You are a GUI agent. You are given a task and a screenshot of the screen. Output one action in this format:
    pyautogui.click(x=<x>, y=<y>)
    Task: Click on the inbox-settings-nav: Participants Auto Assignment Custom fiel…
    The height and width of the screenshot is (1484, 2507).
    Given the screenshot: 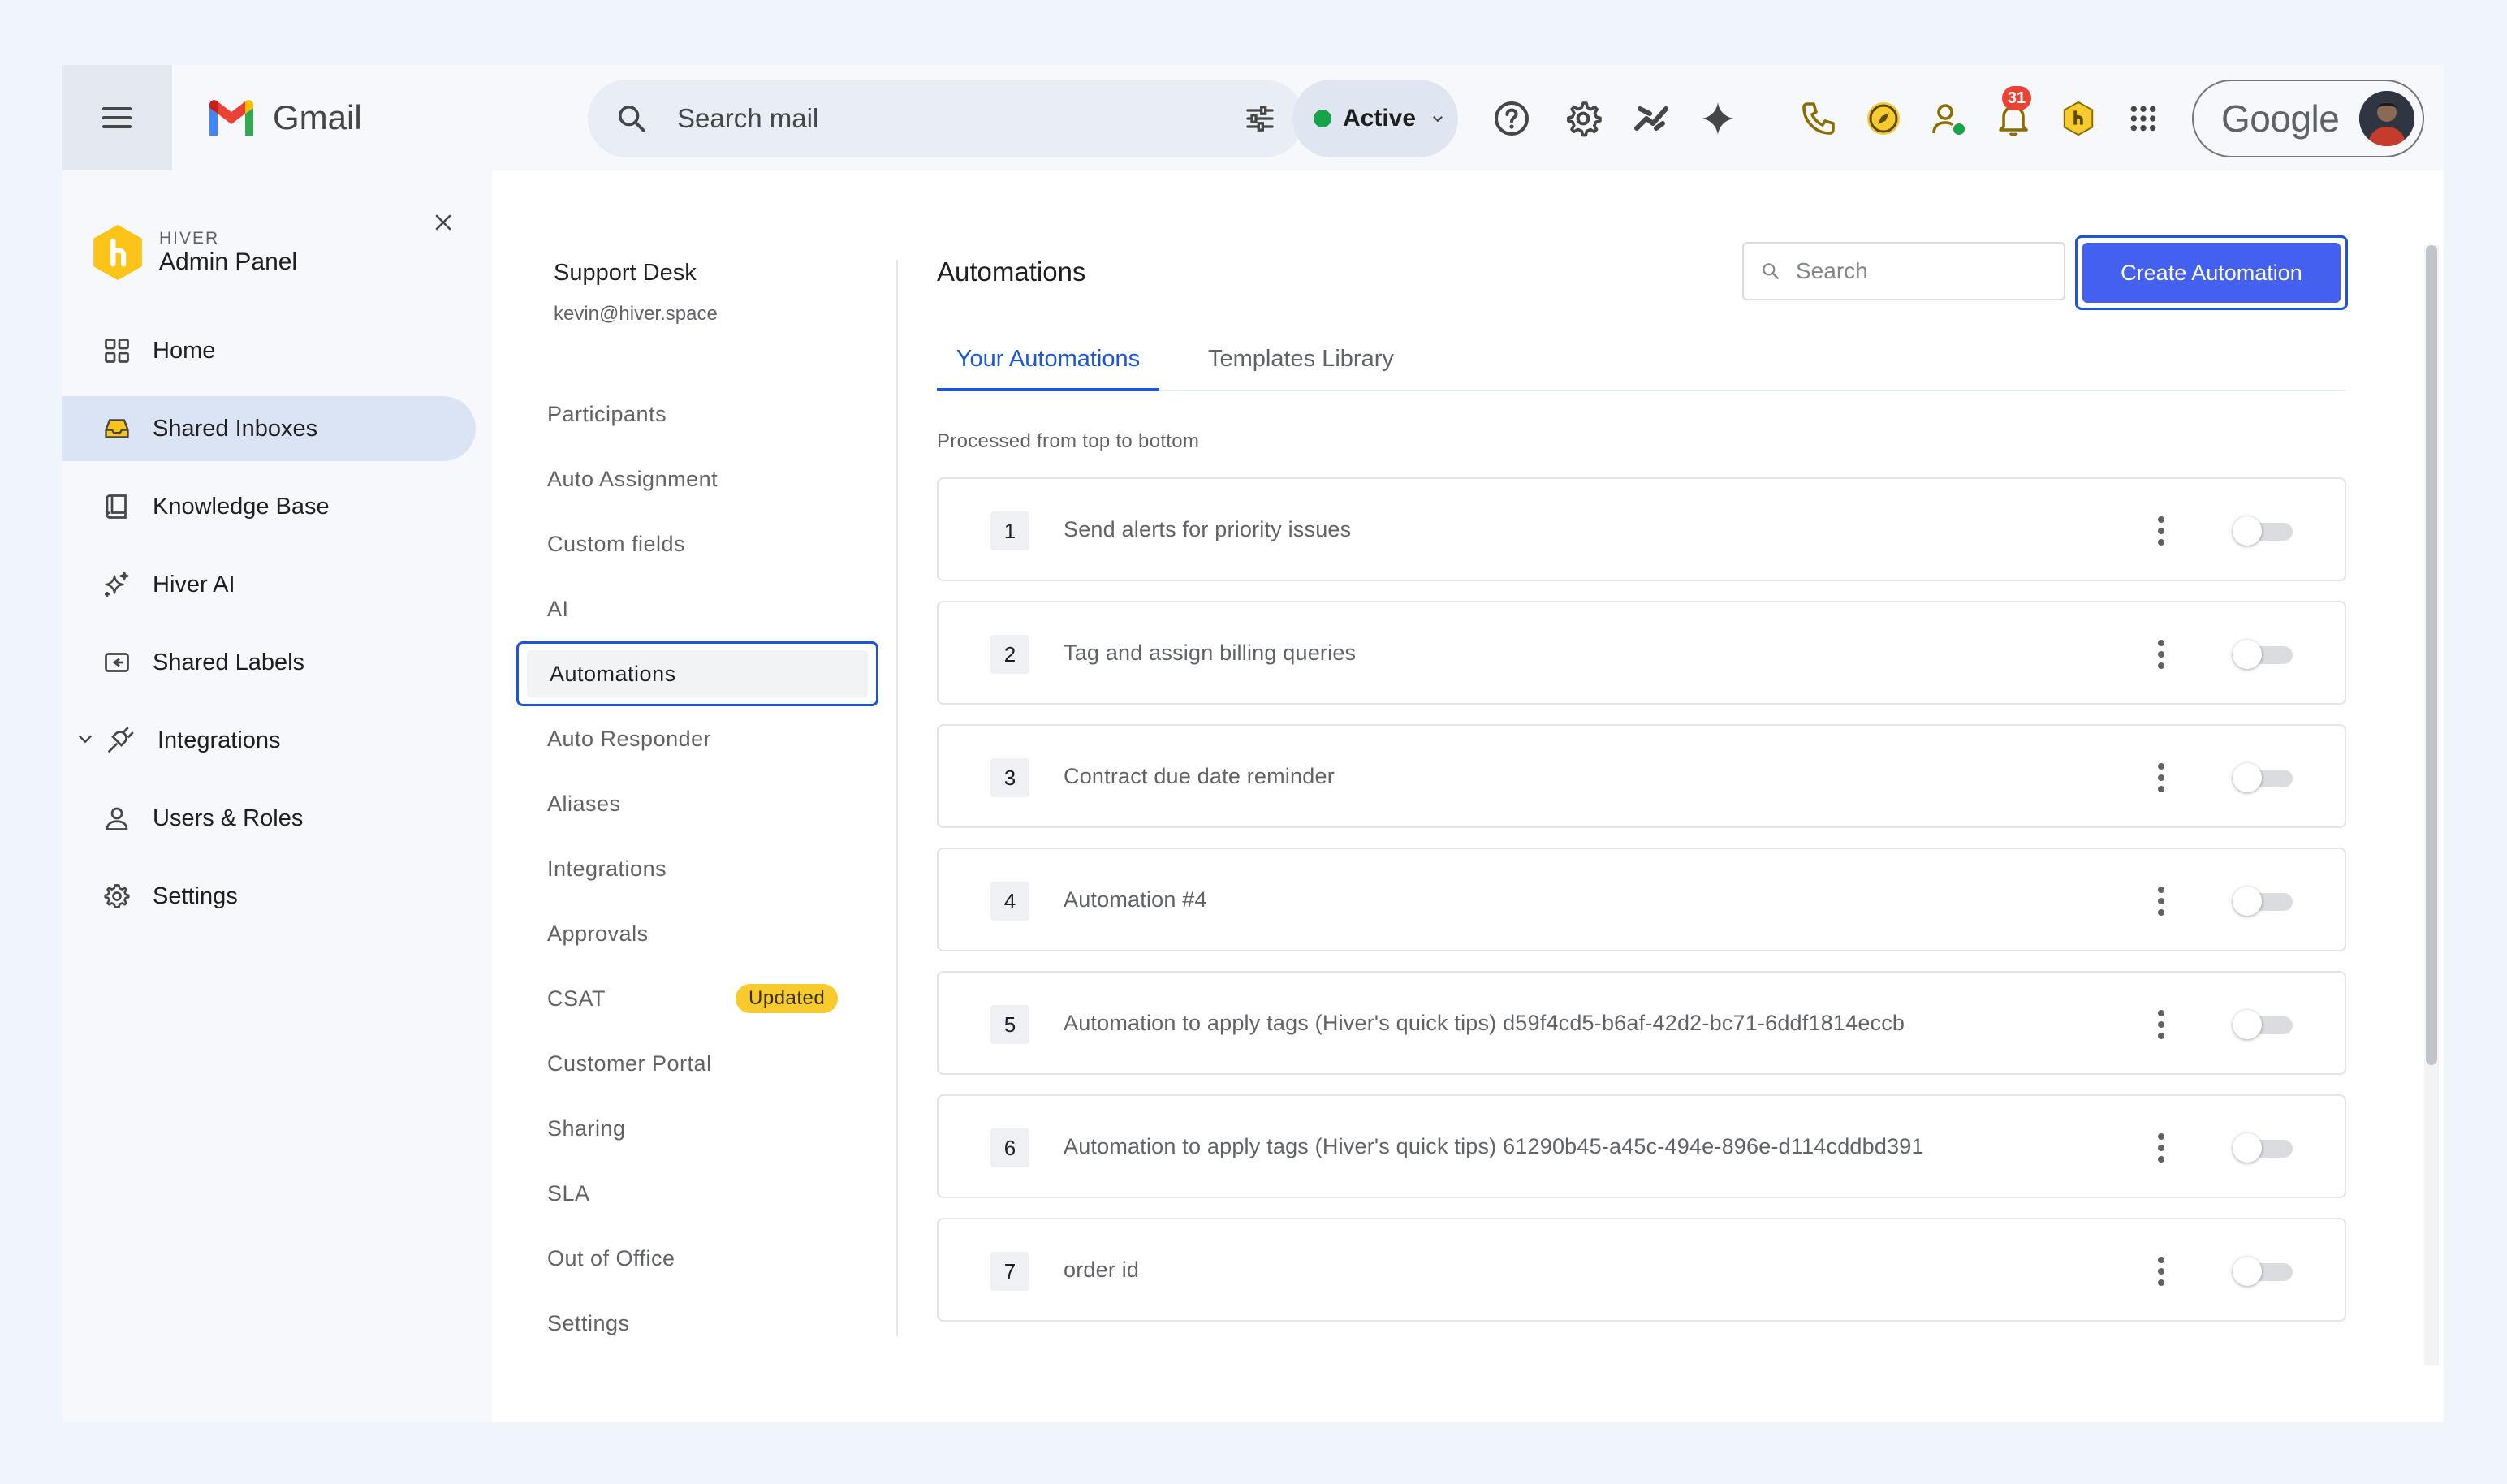 What is the action you would take?
    pyautogui.click(x=697, y=869)
    